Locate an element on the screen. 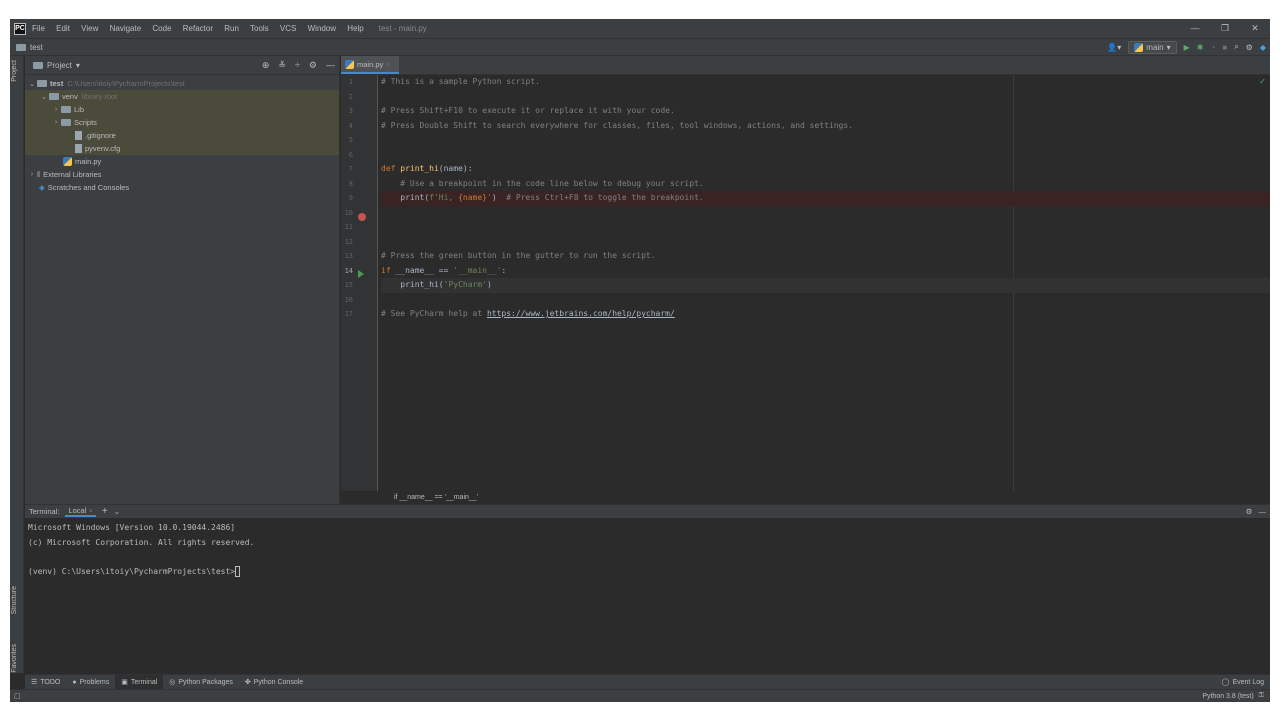 The image size is (1280, 720). toggle-tool-windows-icon: ▢ is located at coordinates (17, 696).